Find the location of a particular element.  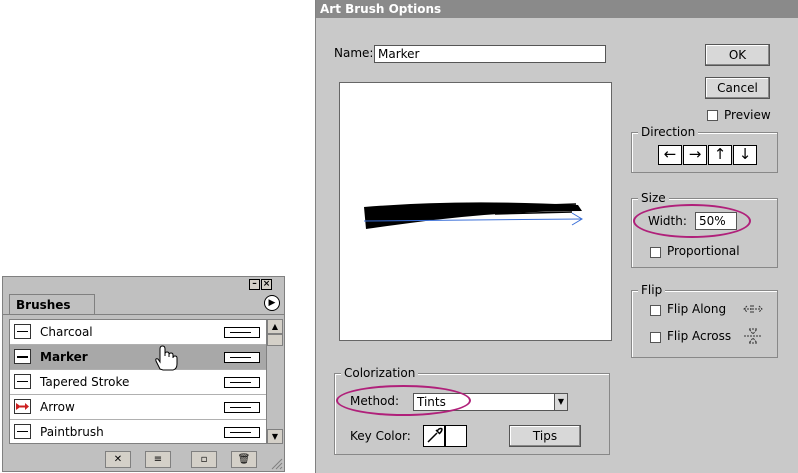

name-field: Marker is located at coordinates (490, 54).